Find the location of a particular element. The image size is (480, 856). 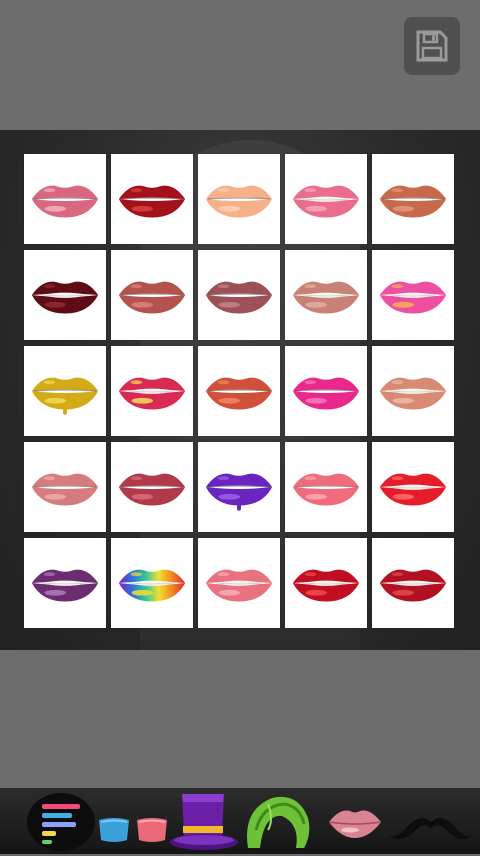

lips-category-button is located at coordinates (355, 822).